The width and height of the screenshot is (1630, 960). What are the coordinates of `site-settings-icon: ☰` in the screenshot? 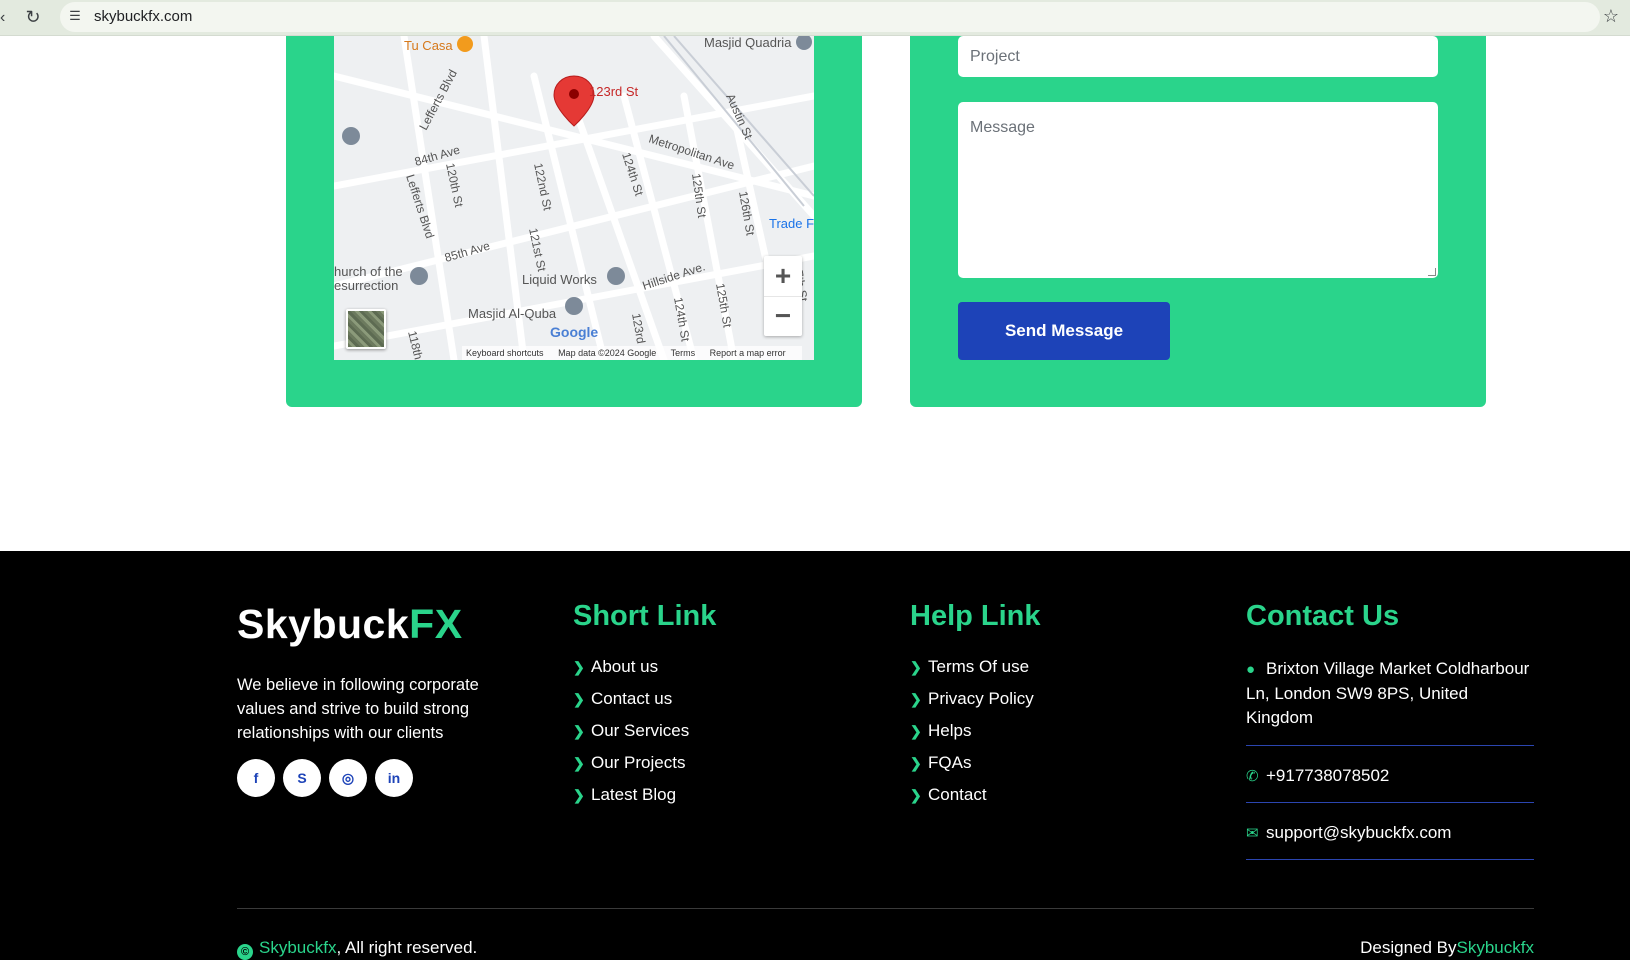 It's located at (75, 16).